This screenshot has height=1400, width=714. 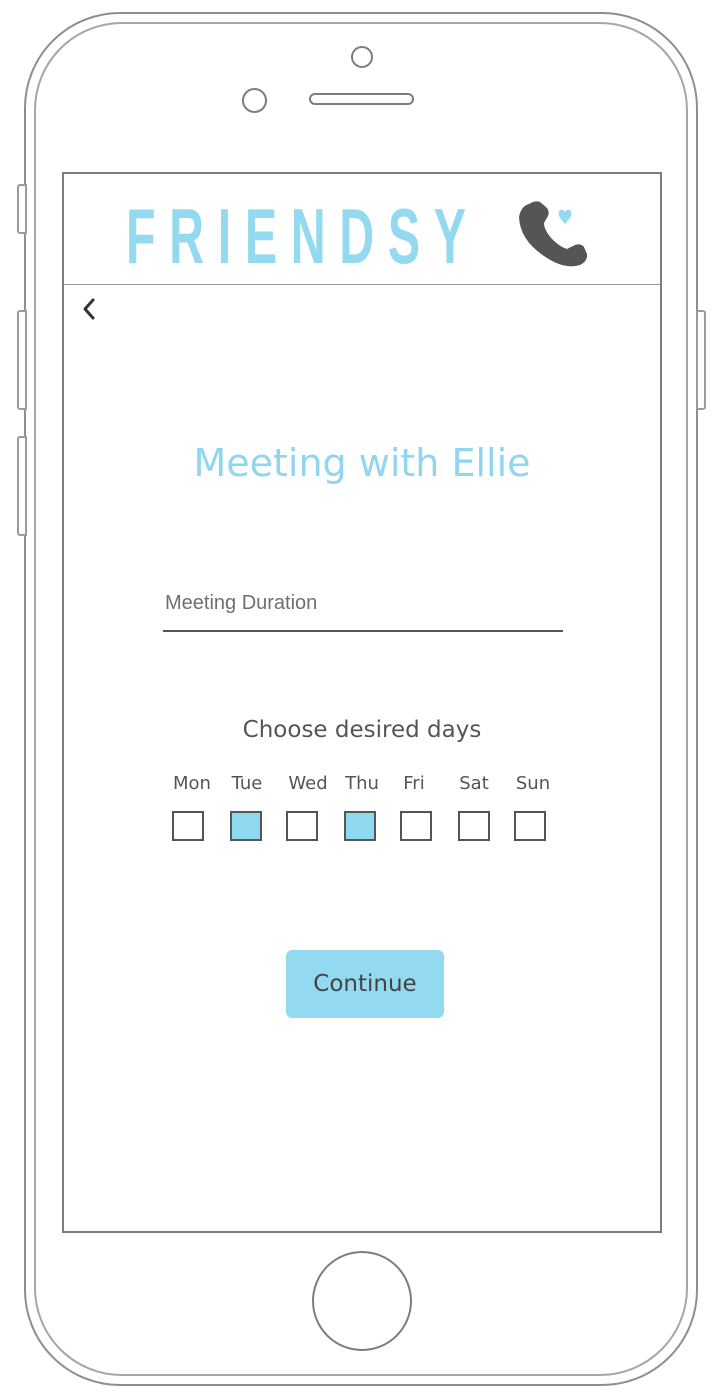 I want to click on volume-up-button, so click(x=22, y=360).